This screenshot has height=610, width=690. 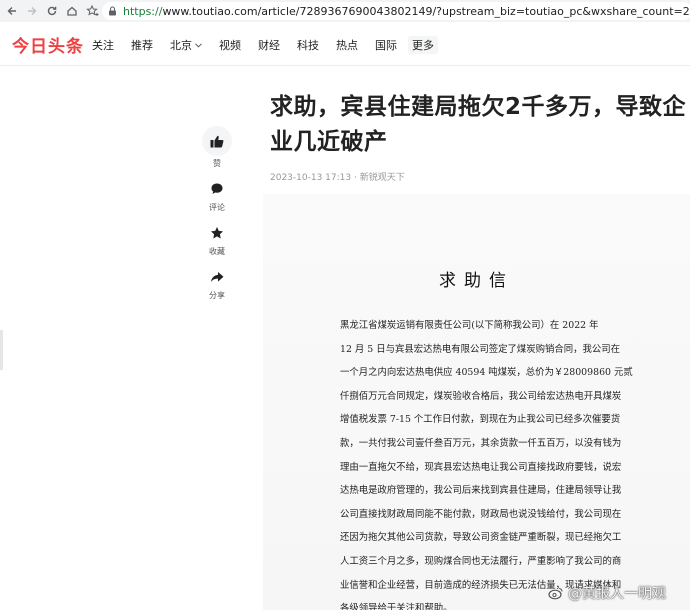 What do you see at coordinates (217, 219) in the screenshot?
I see `article-action-rail: 赞 评论 收藏 分享` at bounding box center [217, 219].